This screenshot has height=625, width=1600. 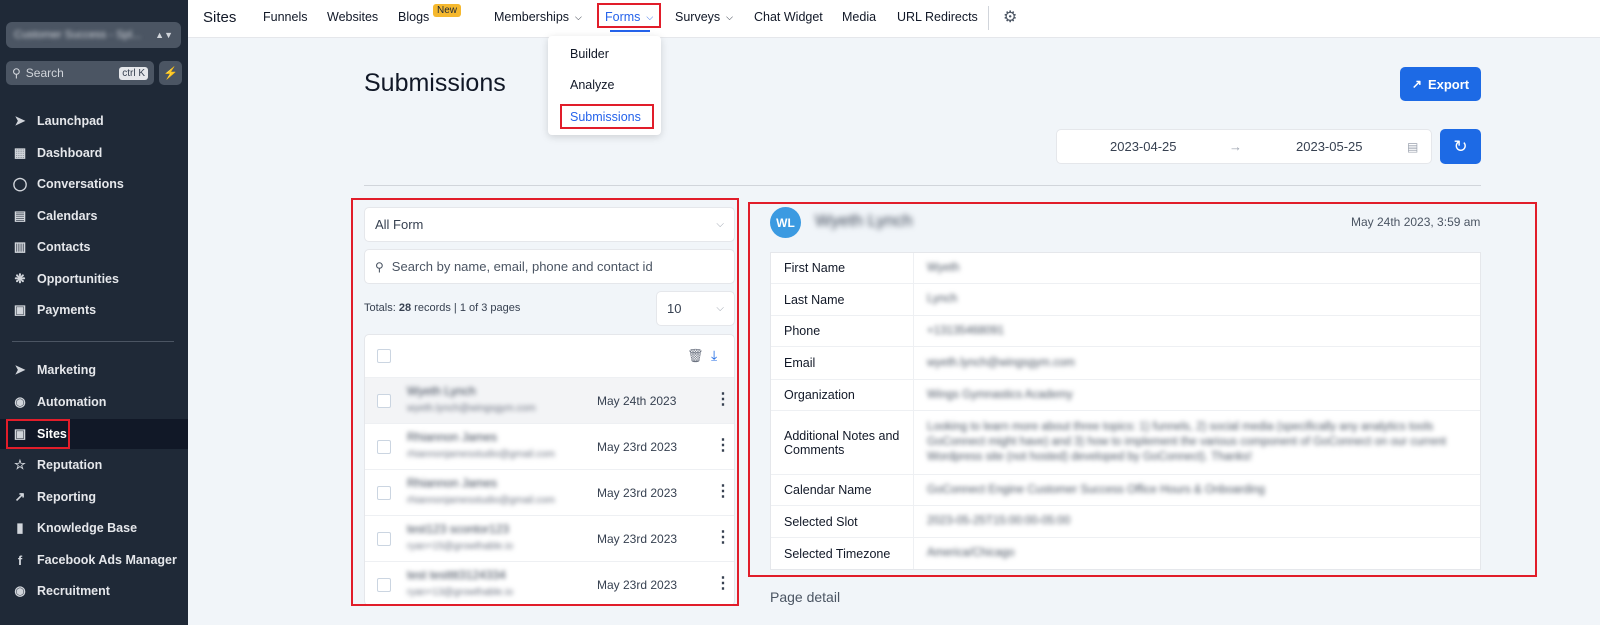 I want to click on tab-websites: Websites, so click(x=352, y=17).